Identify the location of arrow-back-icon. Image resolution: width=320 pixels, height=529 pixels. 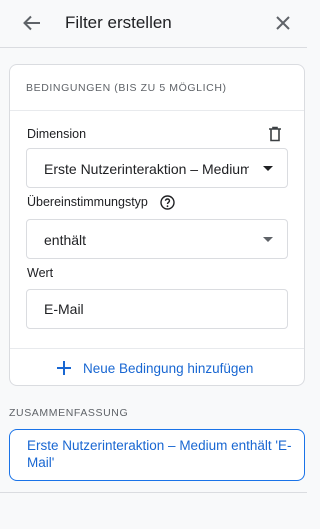
(31, 23).